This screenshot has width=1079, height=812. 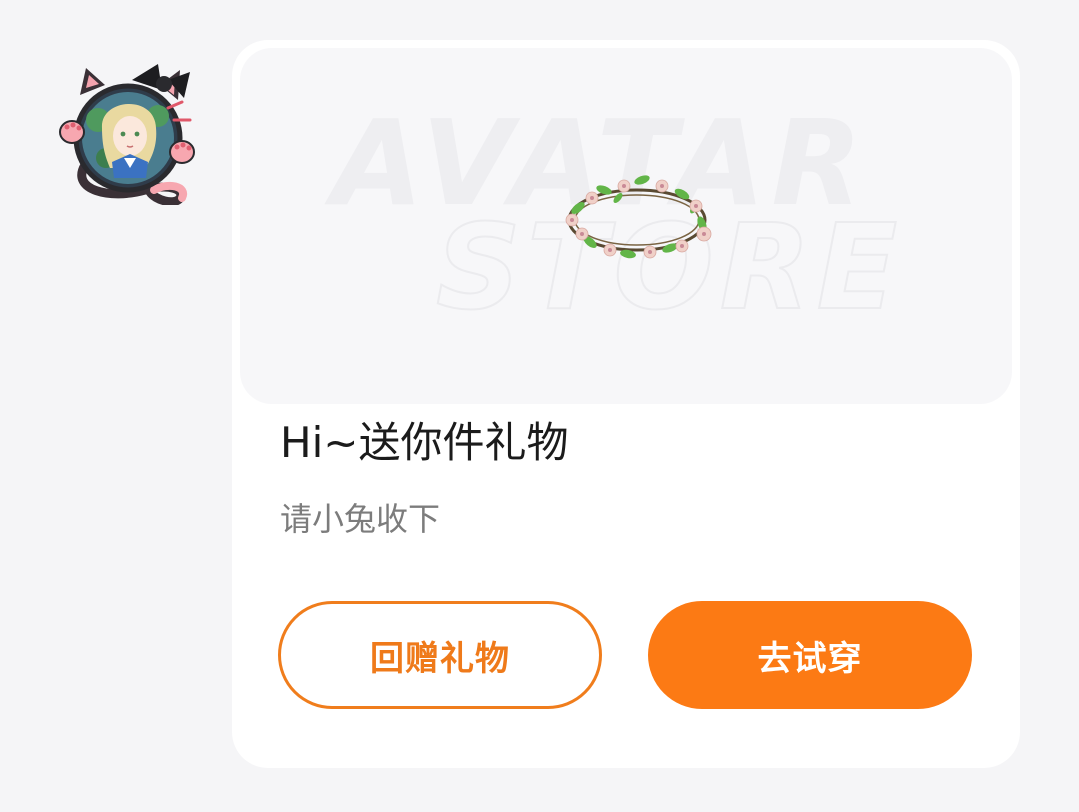 I want to click on return-gift-button: 回赠礼物, so click(x=440, y=655).